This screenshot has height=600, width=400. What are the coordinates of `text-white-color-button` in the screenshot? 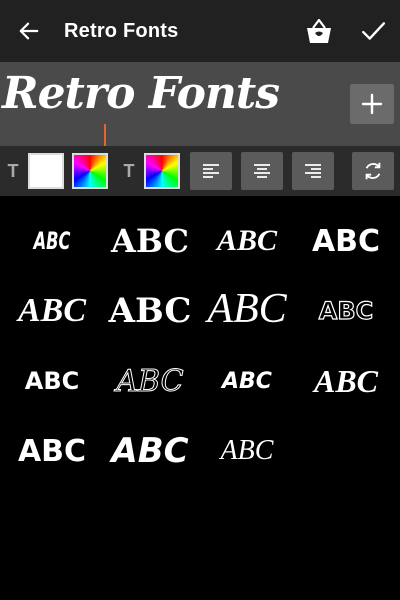 It's located at (46, 171).